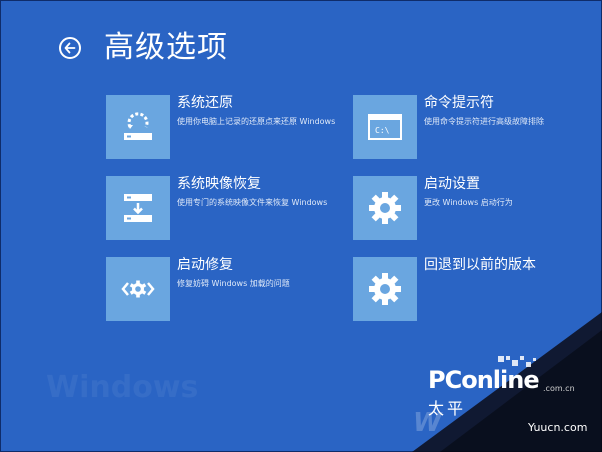 The image size is (602, 452). I want to click on option-description: 使用专门的系统映像文件来恢复 Windows, so click(252, 202).